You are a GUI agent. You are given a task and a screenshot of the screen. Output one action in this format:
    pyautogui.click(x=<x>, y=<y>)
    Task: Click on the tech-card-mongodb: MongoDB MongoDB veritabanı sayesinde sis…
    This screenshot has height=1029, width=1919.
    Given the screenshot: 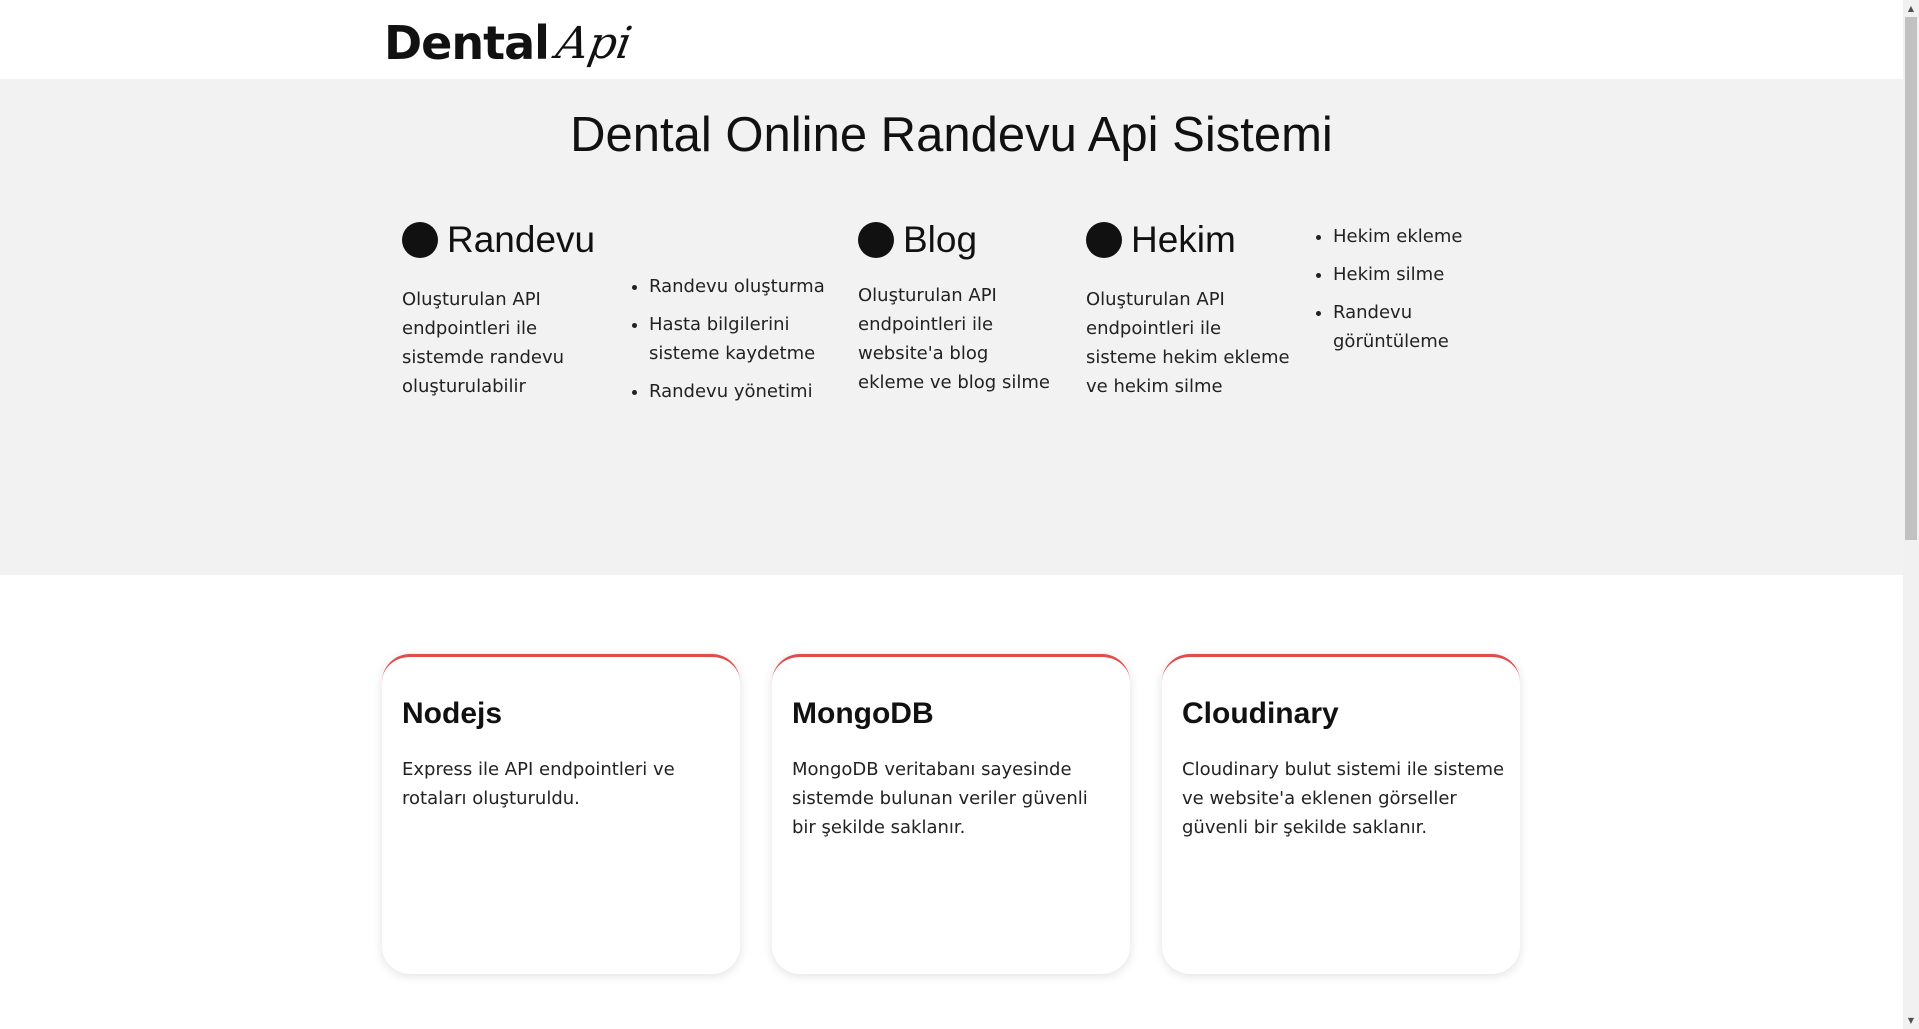 What is the action you would take?
    pyautogui.click(x=951, y=814)
    